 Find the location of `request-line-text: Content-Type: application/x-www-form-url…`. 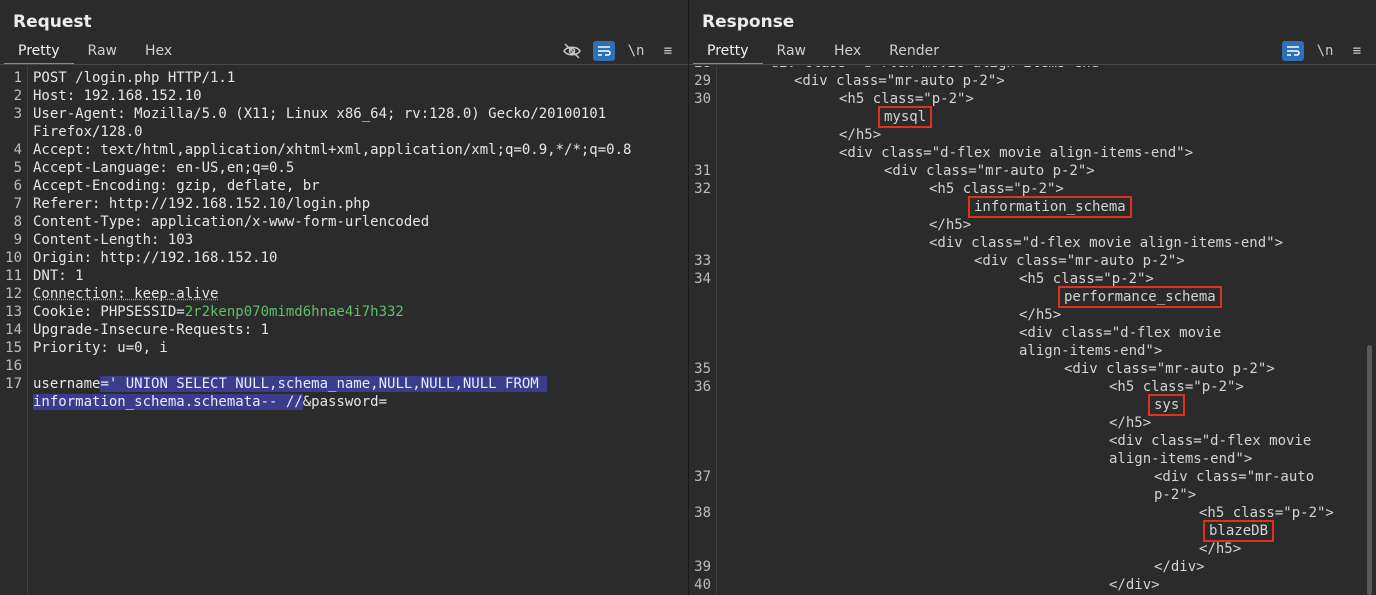

request-line-text: Content-Type: application/x-www-form-url… is located at coordinates (231, 222).